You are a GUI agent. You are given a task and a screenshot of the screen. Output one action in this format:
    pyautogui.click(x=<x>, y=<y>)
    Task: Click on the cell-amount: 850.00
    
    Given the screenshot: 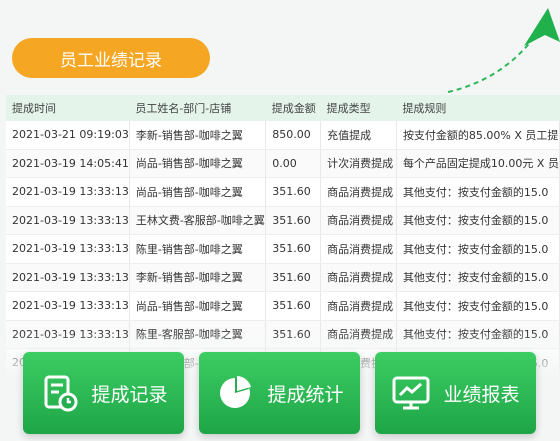 What is the action you would take?
    pyautogui.click(x=293, y=135)
    